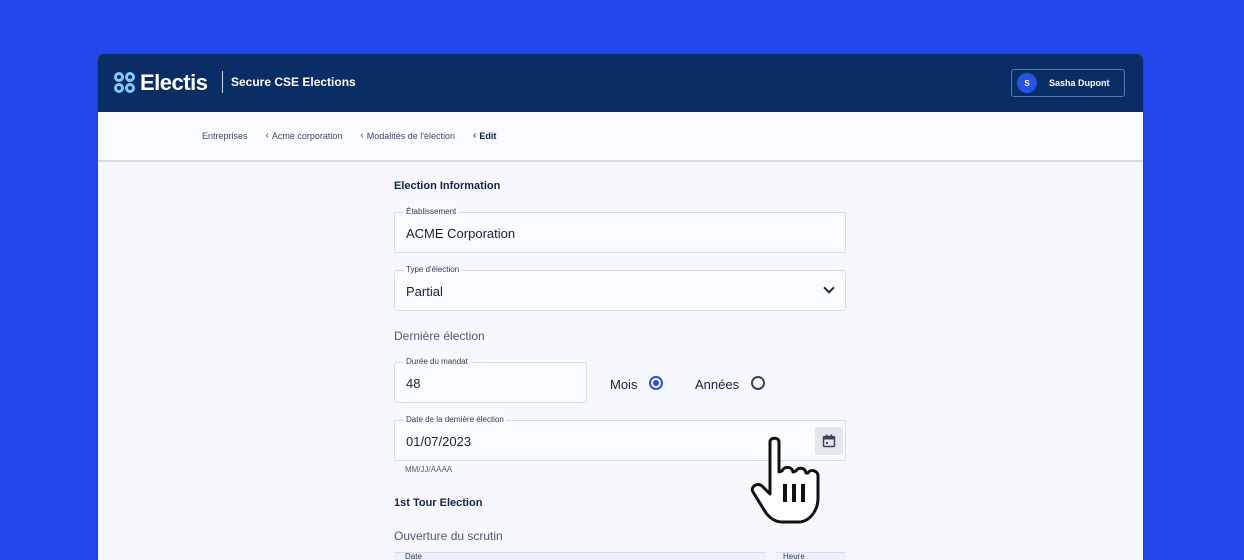 The image size is (1244, 560). Describe the element at coordinates (439, 441) in the screenshot. I see `field-value: 01/07/2023` at that location.